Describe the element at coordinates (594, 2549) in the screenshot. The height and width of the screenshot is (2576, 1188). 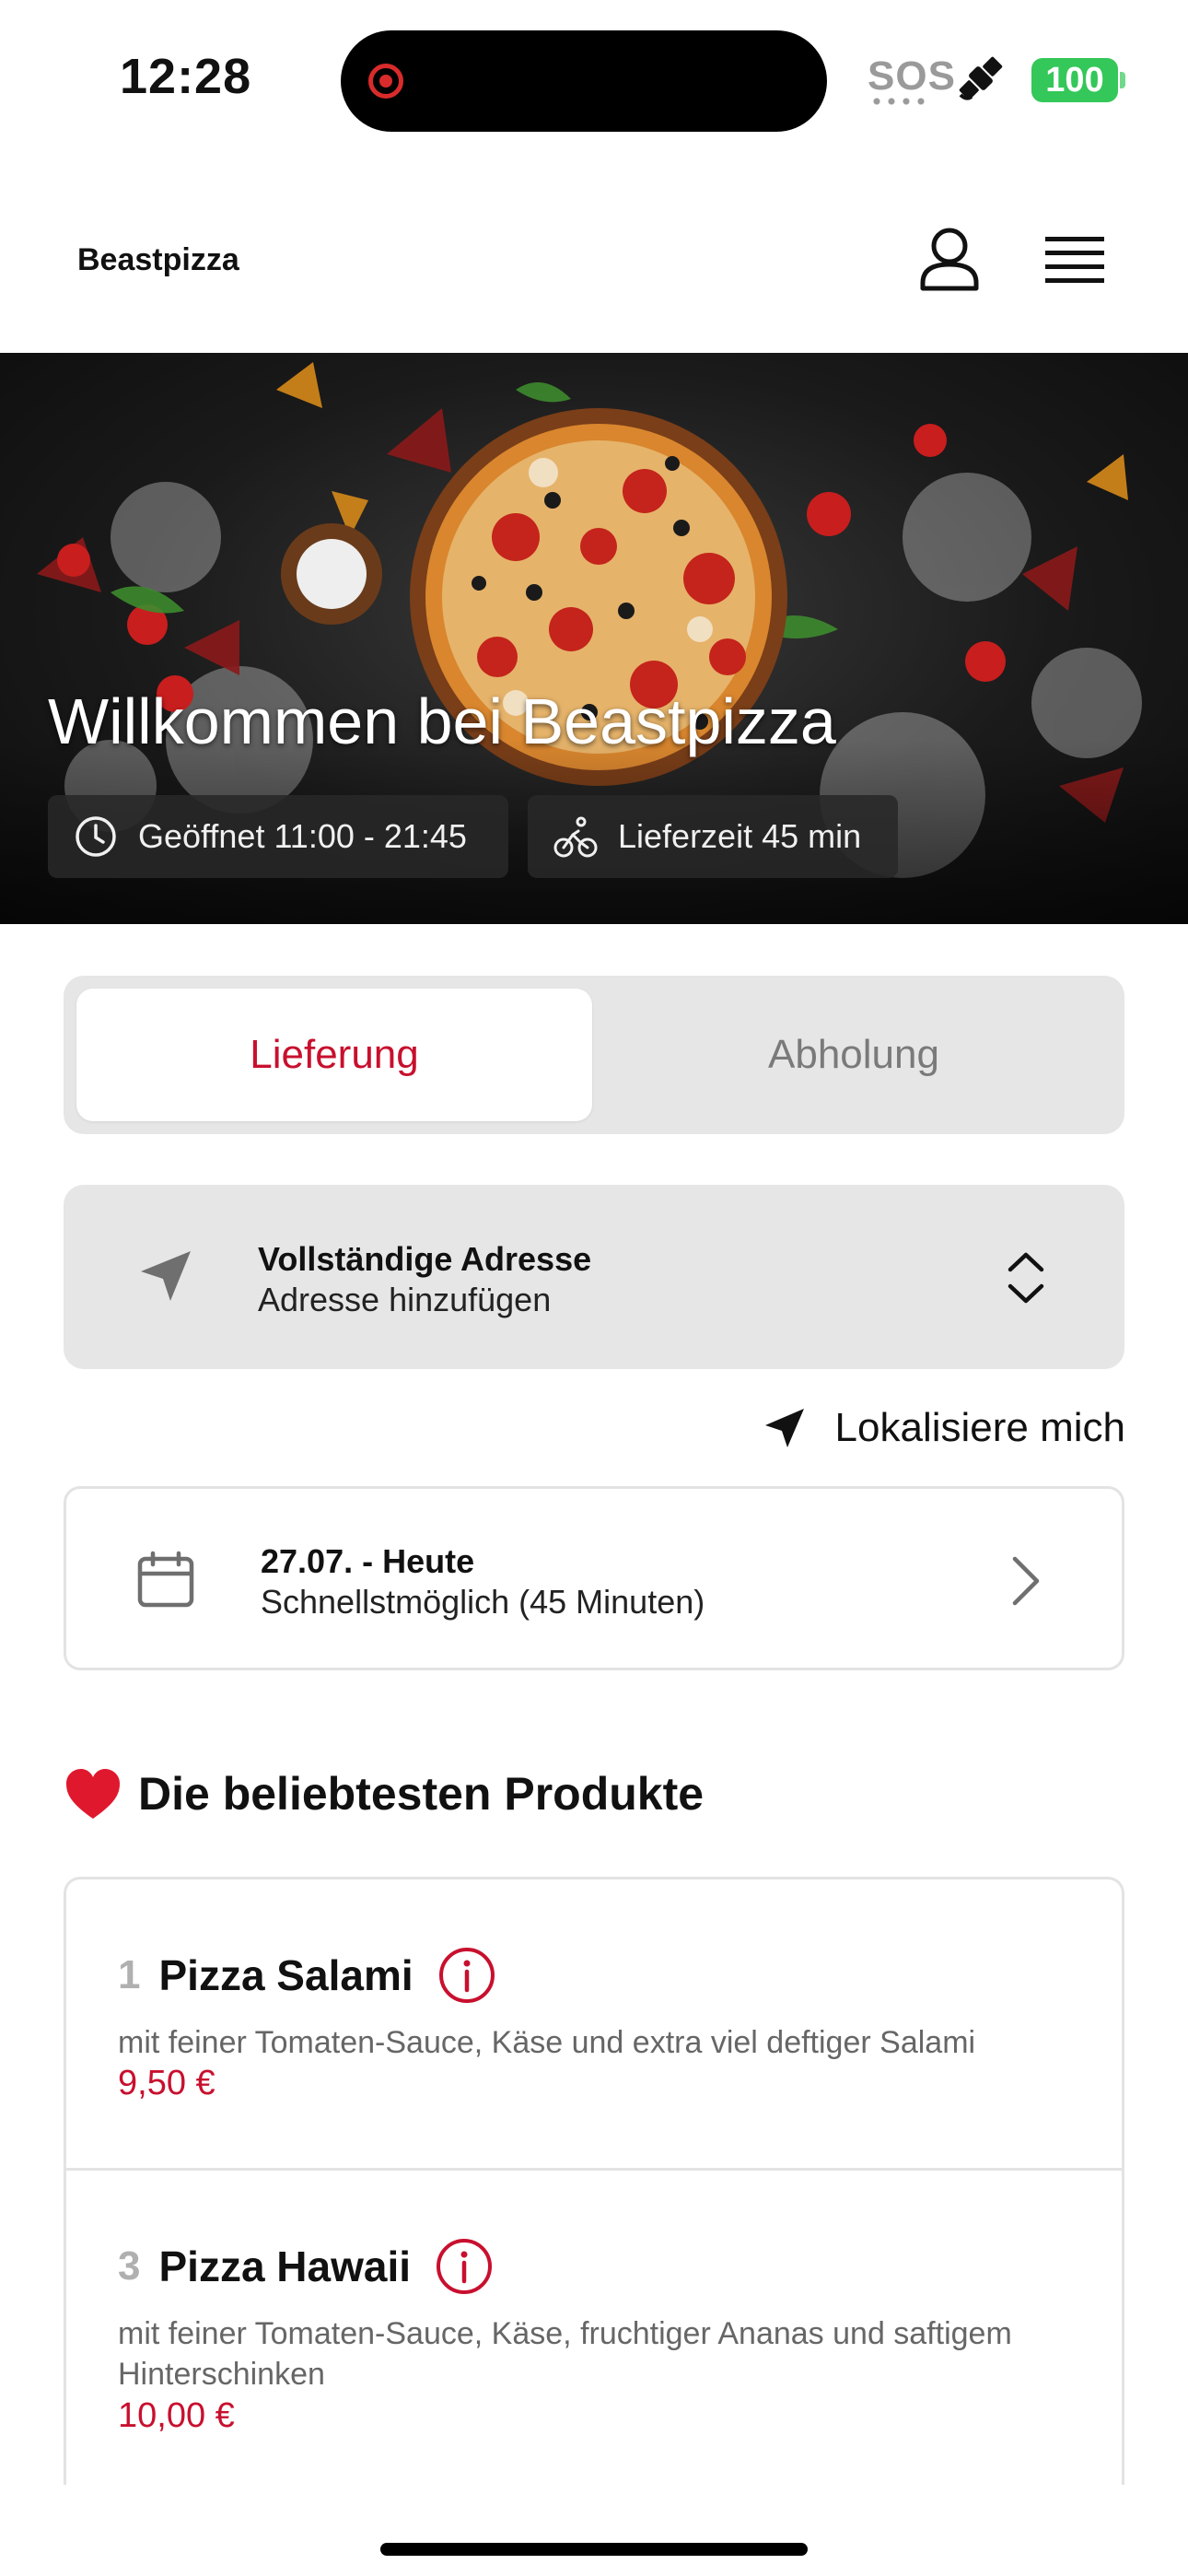
I see `home-indicator` at that location.